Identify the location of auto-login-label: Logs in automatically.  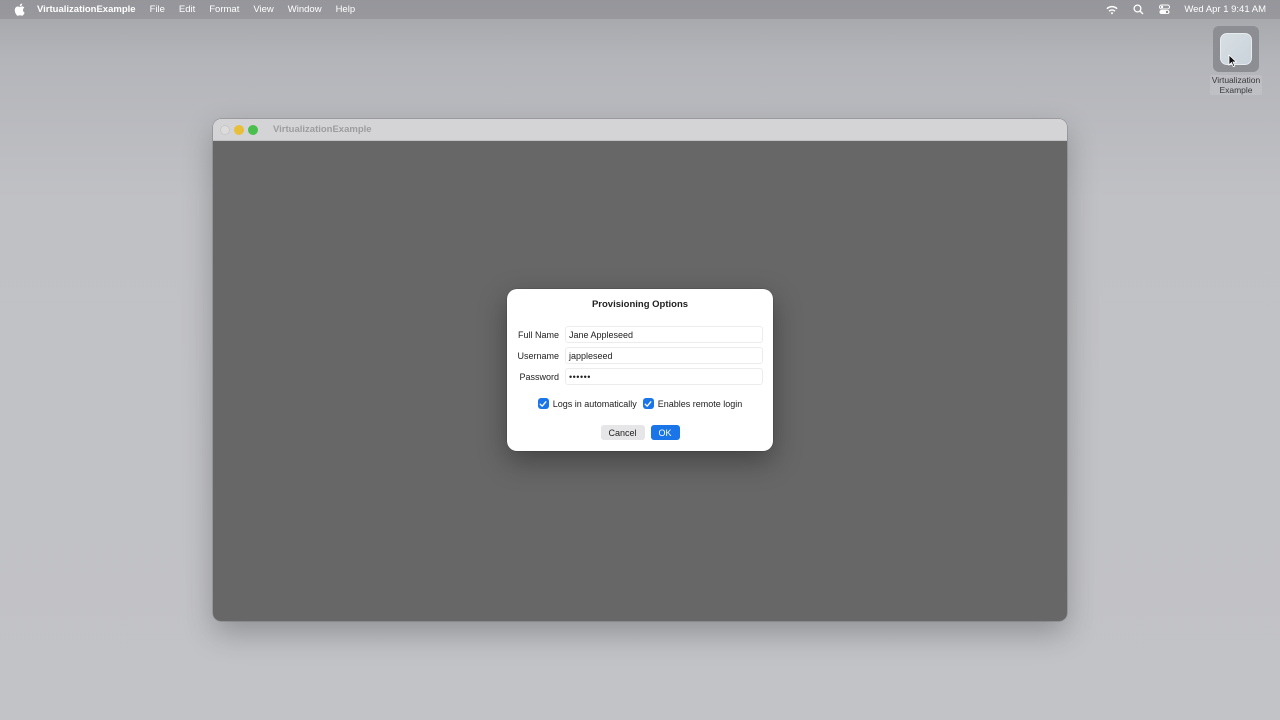
(594, 403).